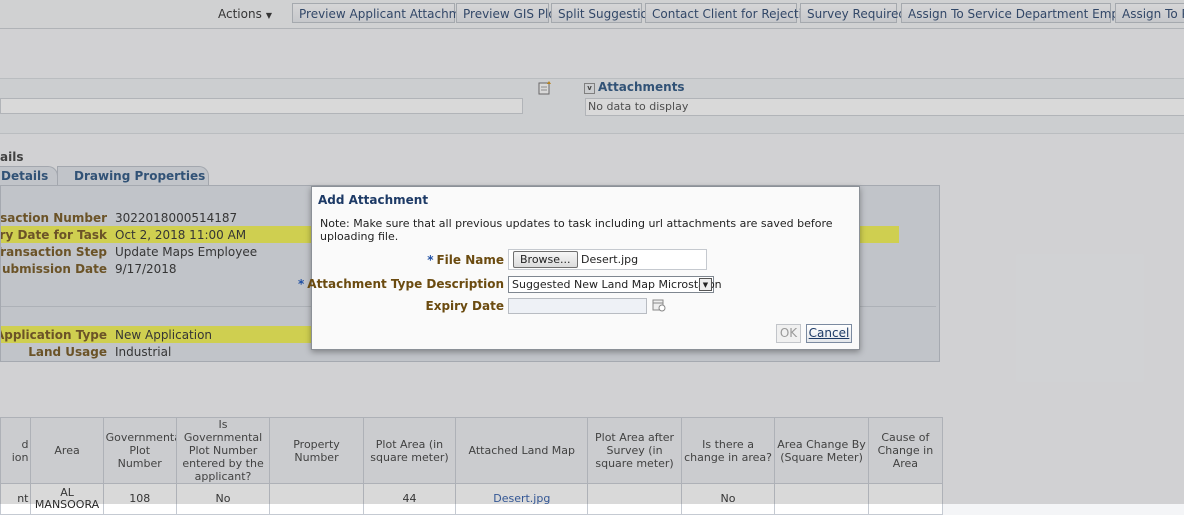 The width and height of the screenshot is (1184, 515). What do you see at coordinates (788, 333) in the screenshot?
I see `ok-button: OK` at bounding box center [788, 333].